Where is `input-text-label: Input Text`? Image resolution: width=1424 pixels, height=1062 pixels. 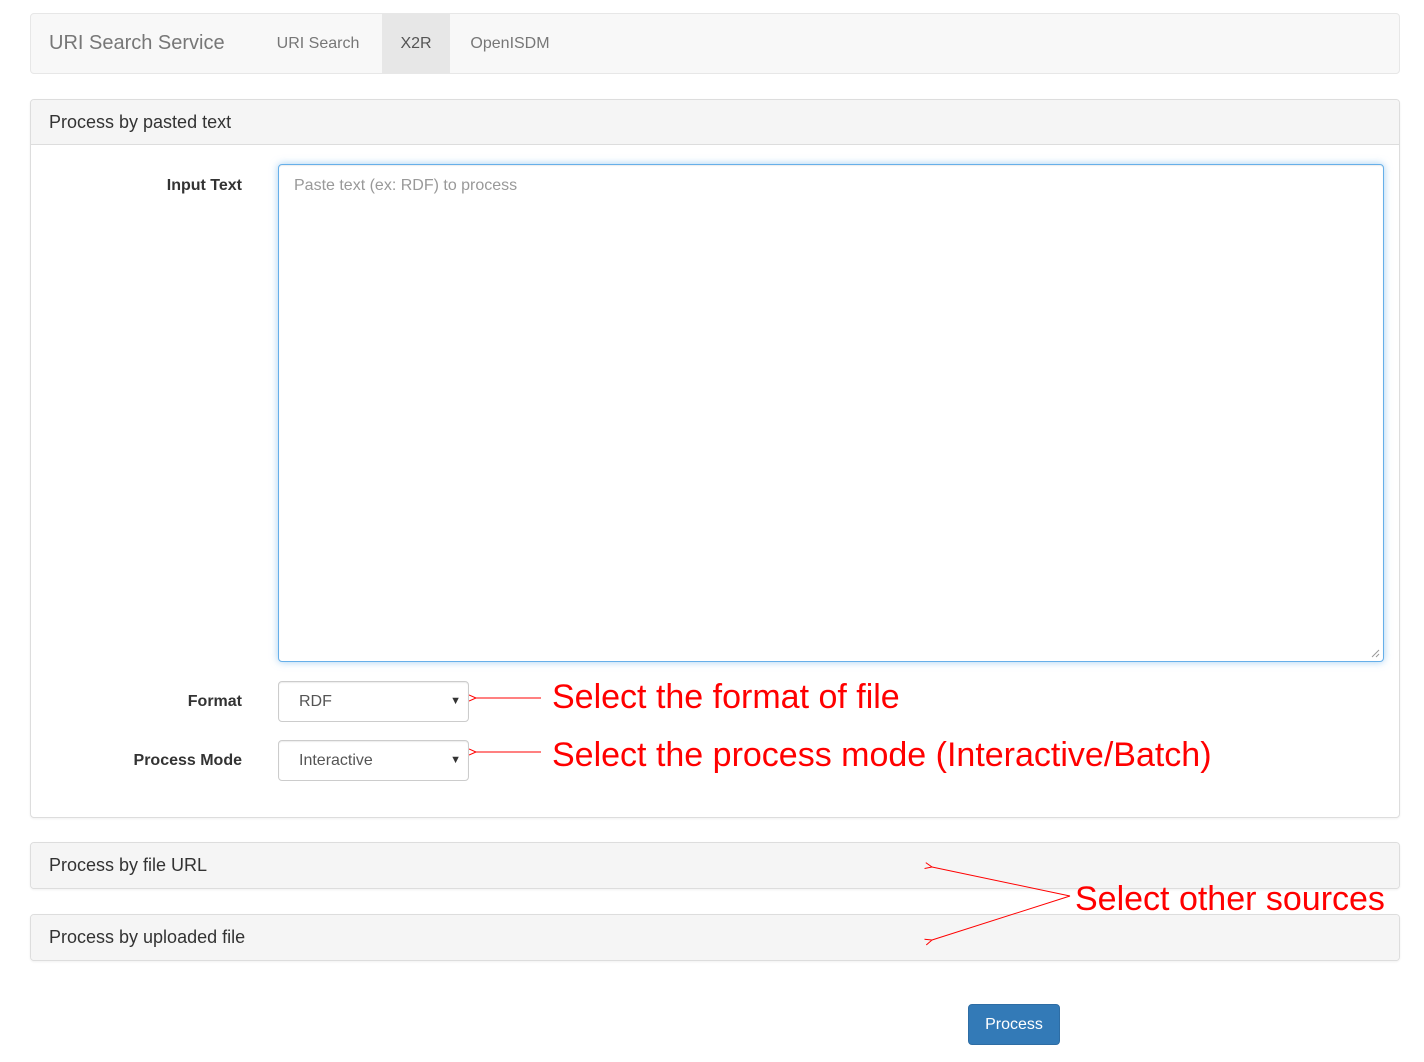
input-text-label: Input Text is located at coordinates (204, 185).